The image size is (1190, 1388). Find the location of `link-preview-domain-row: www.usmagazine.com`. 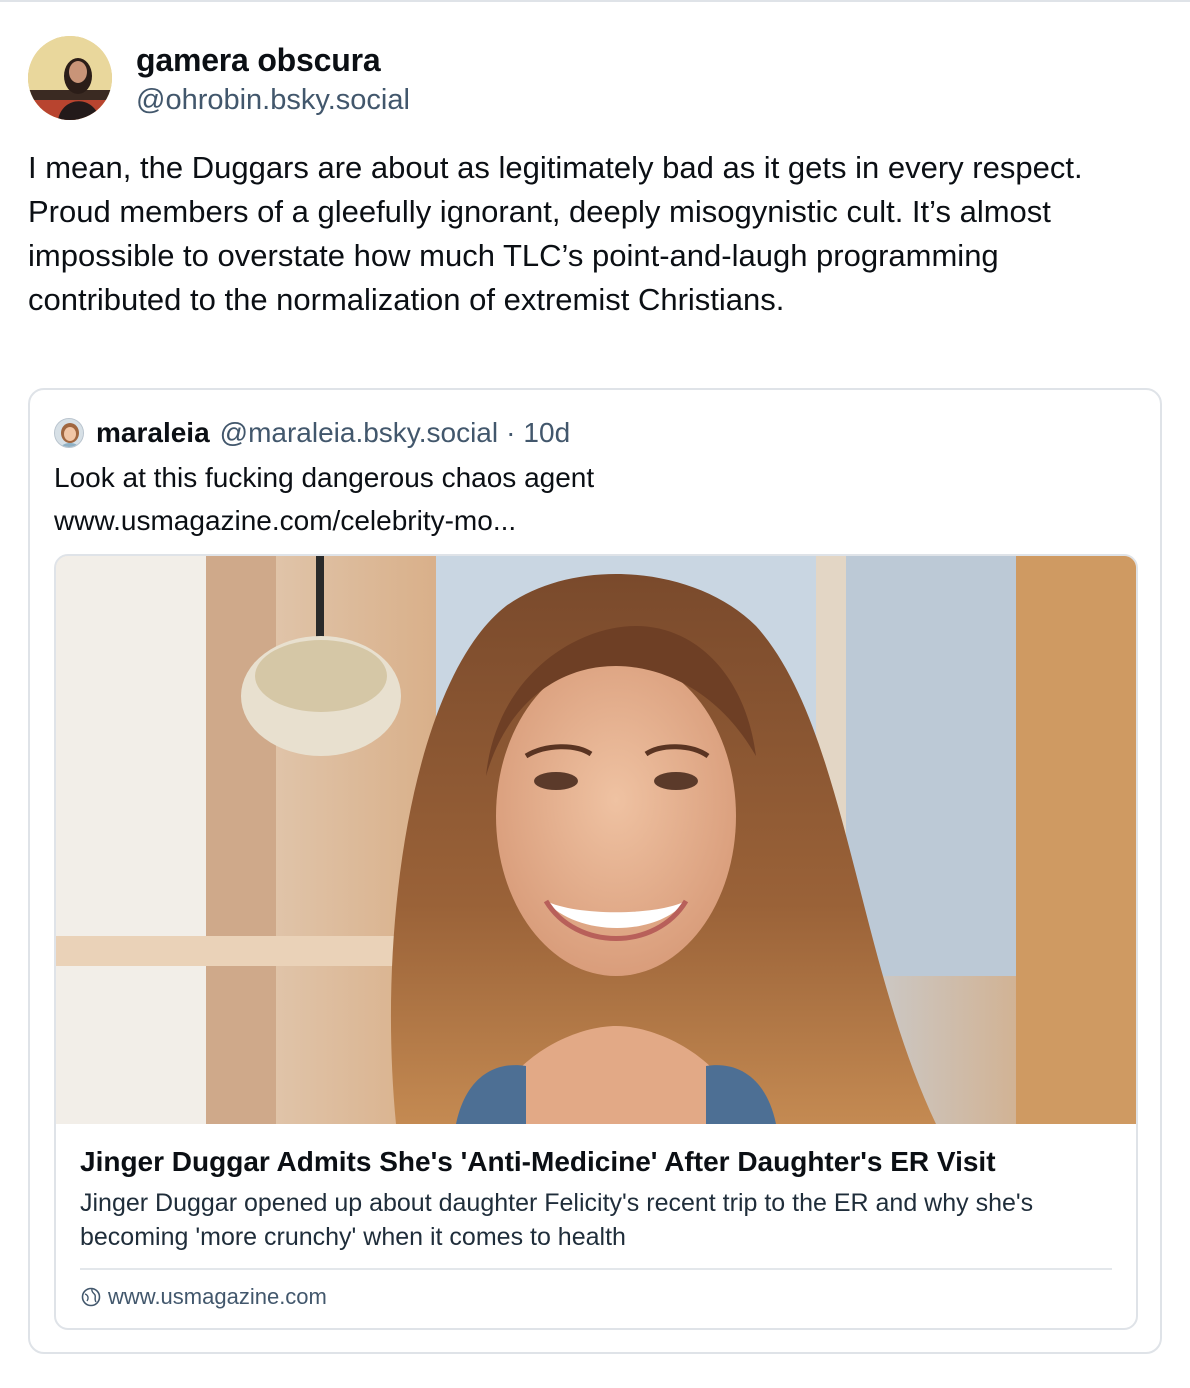

link-preview-domain-row: www.usmagazine.com is located at coordinates (203, 1297).